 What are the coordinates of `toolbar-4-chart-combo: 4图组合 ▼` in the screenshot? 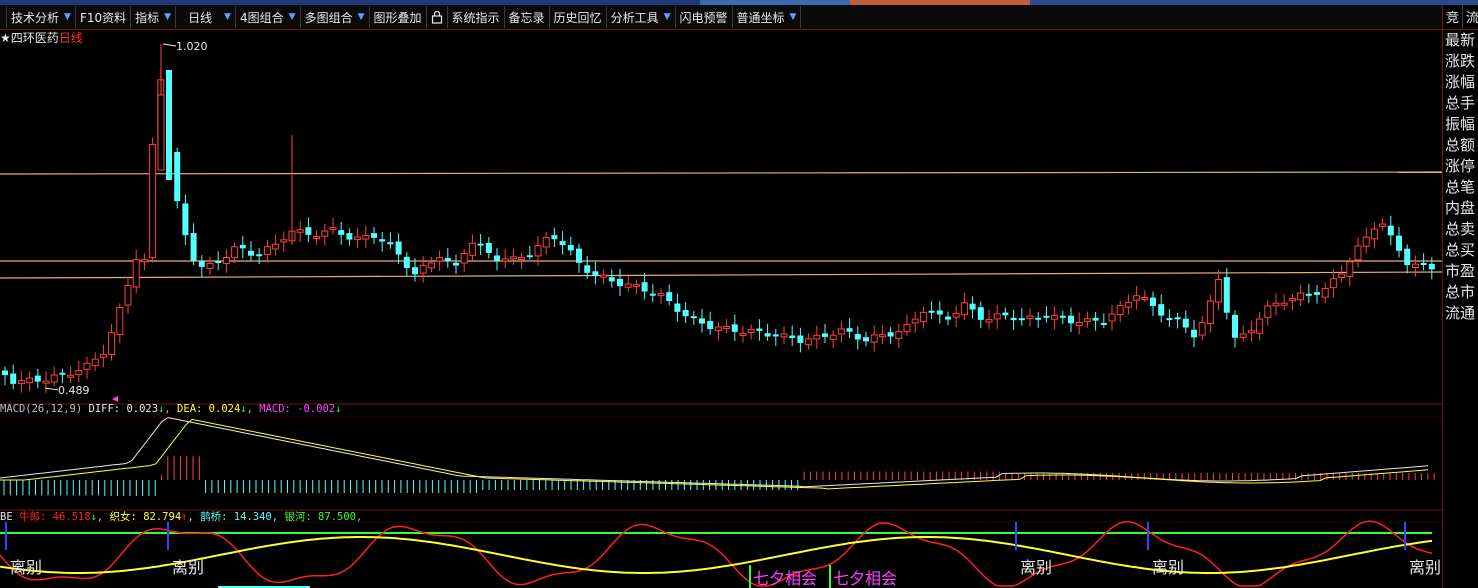 It's located at (268, 17).